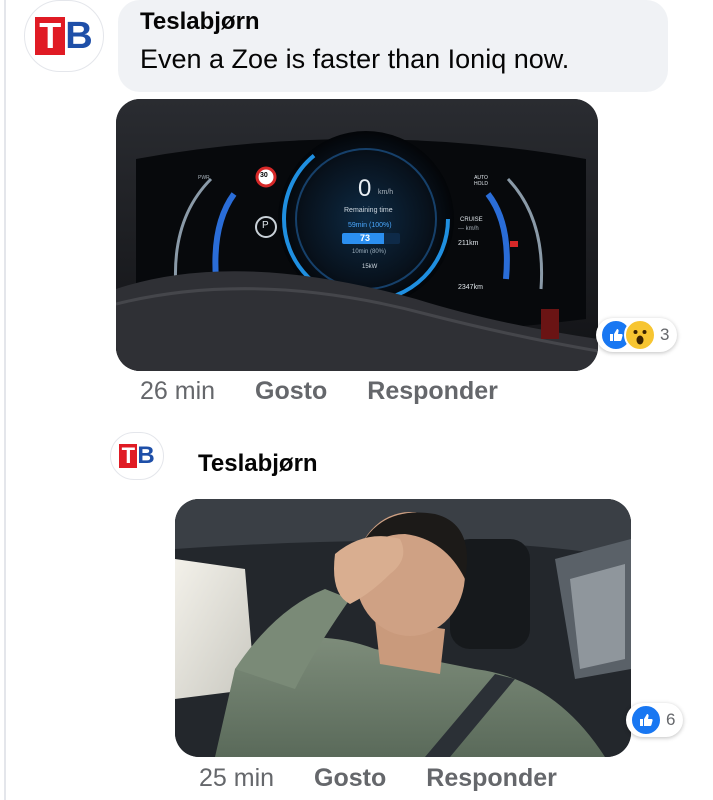  Describe the element at coordinates (264, 175) in the screenshot. I see `speed-limit-sign: 30` at that location.